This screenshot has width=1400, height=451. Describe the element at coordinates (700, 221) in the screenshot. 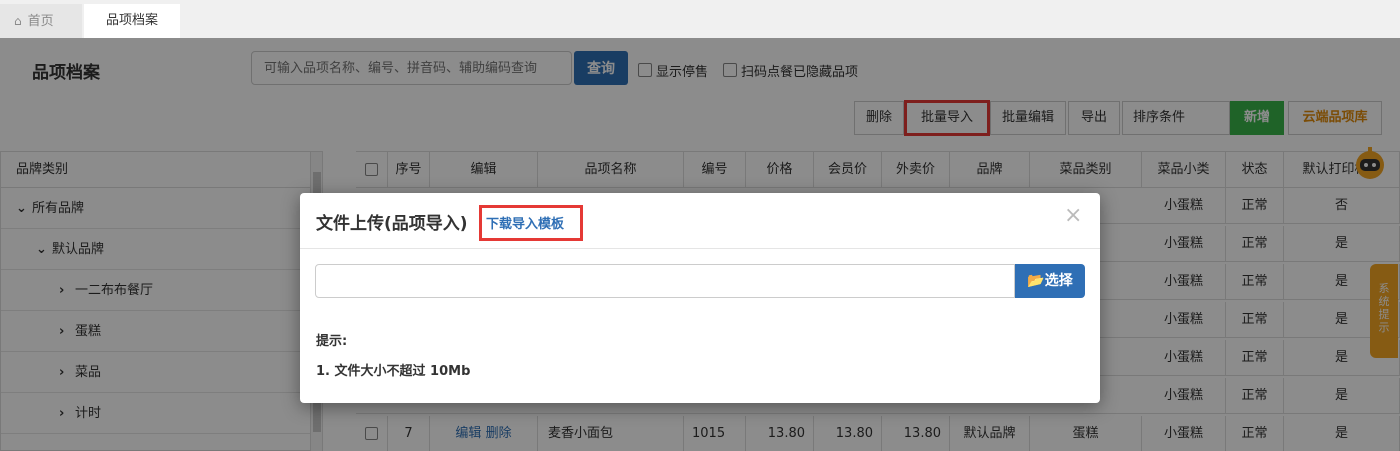

I see `dialog-header: 文件上传(品项导入) 下载导入模板 ×` at that location.